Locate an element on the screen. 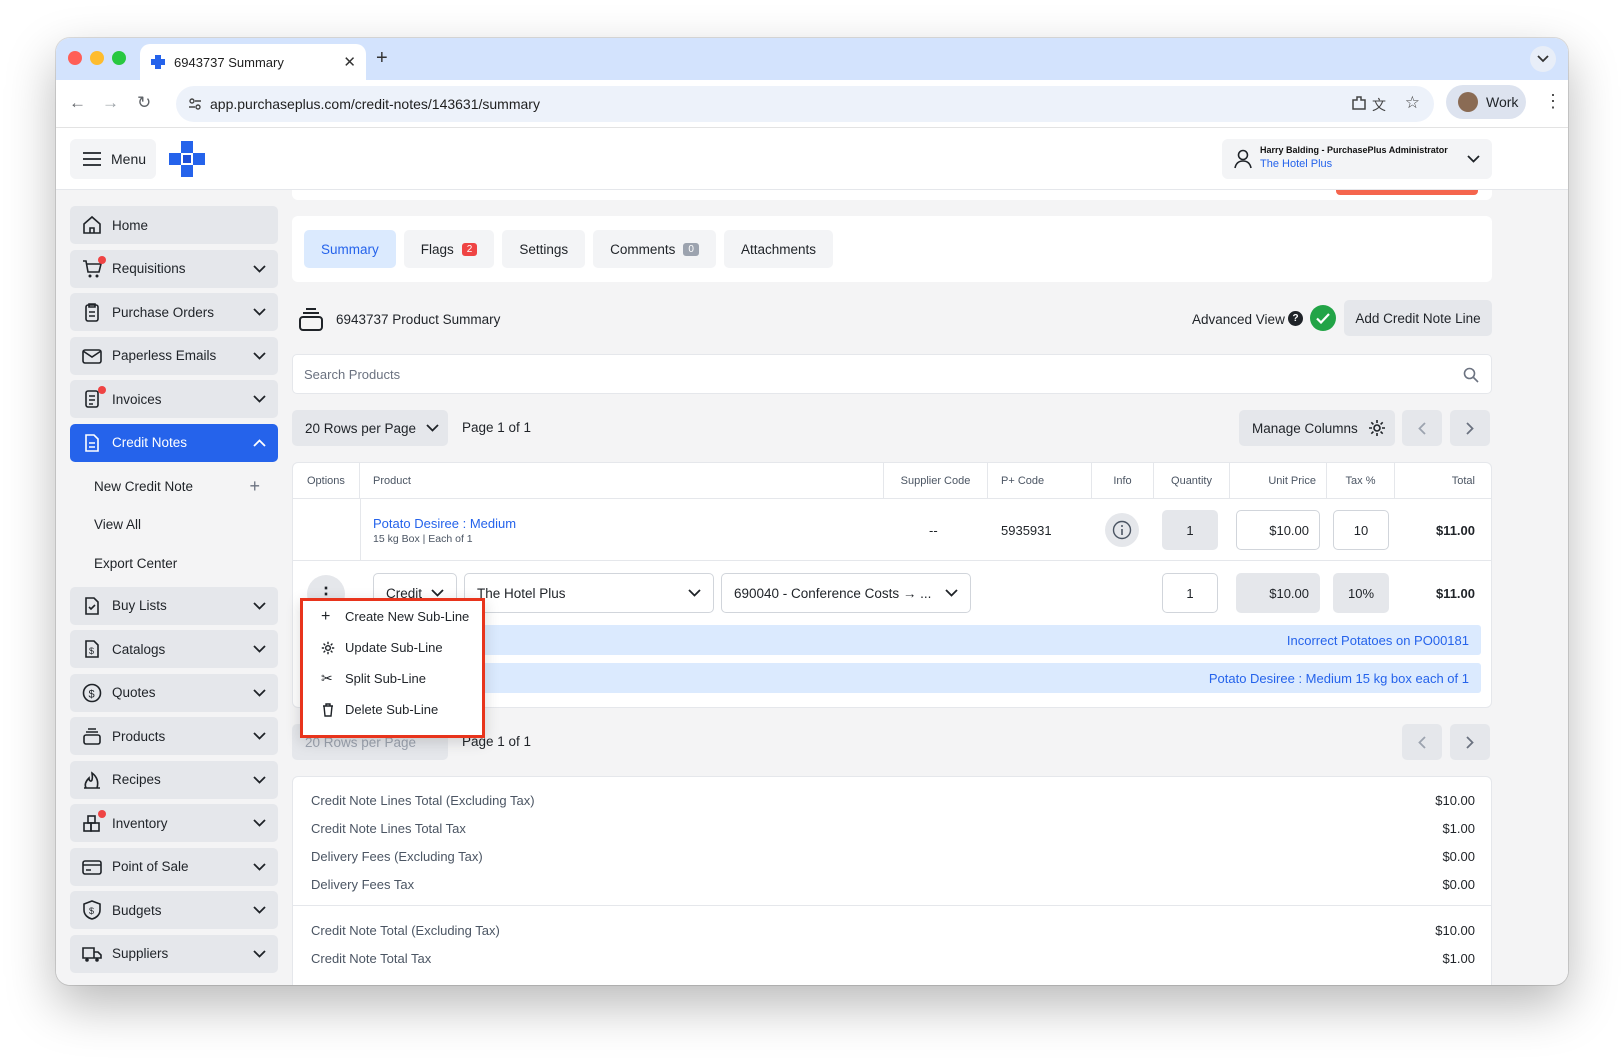 The height and width of the screenshot is (1060, 1624). sidebar-item-budgets: $ Budgets is located at coordinates (174, 910).